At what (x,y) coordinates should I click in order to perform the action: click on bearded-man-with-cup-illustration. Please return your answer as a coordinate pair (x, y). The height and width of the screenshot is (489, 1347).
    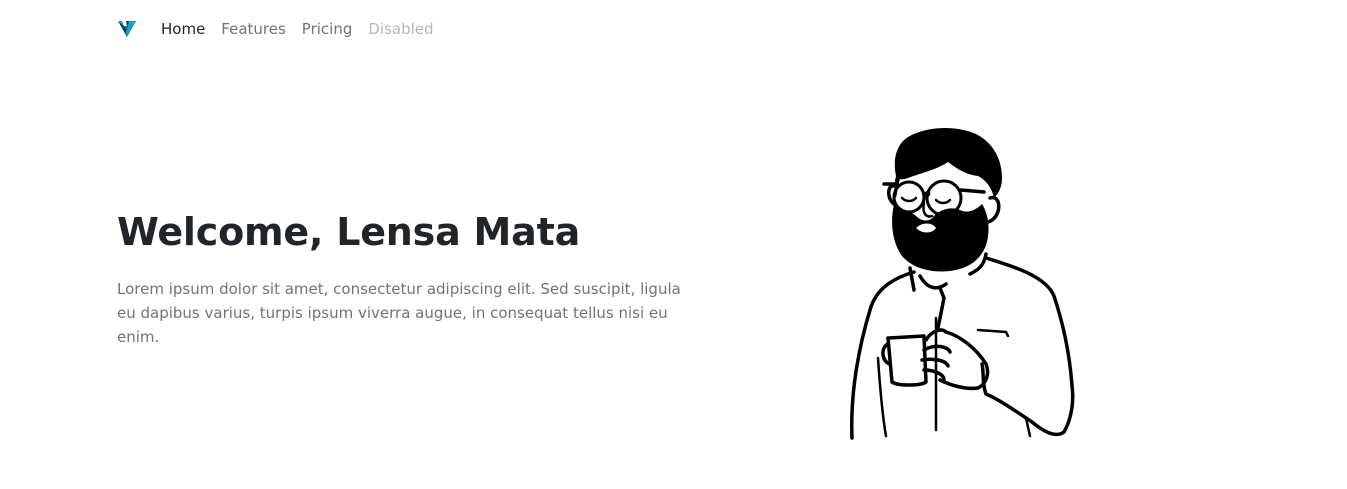
    Looking at the image, I should click on (962, 284).